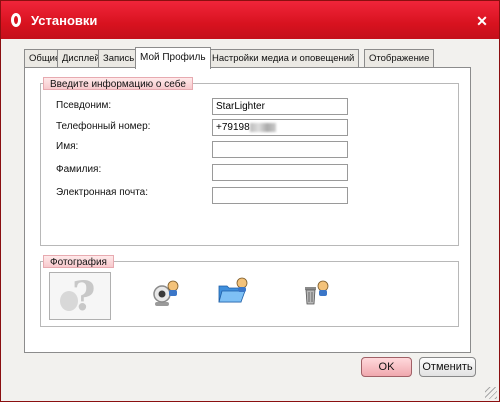 The width and height of the screenshot is (500, 402). I want to click on nickname-label: Псевдоним:, so click(84, 105).